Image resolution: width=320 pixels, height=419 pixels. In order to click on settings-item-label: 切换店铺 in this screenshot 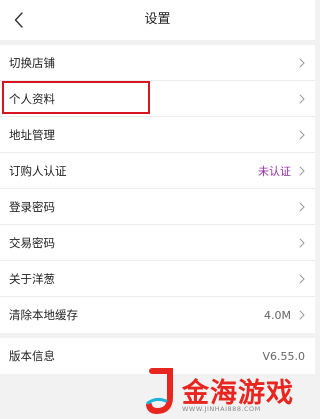, I will do `click(32, 62)`.